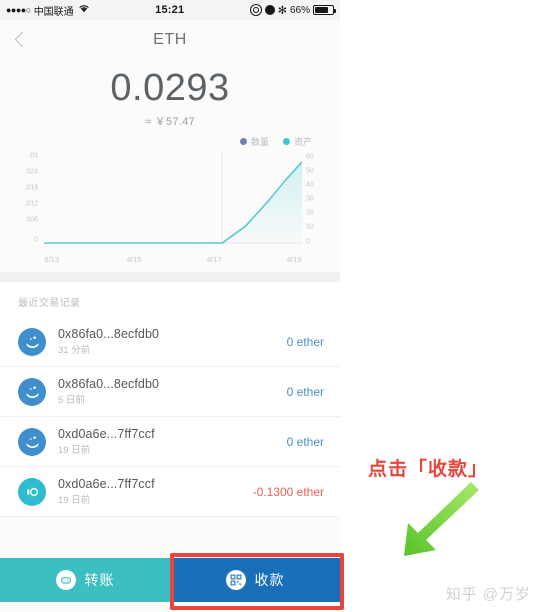 This screenshot has width=545, height=612. Describe the element at coordinates (31, 172) in the screenshot. I see `y-left-tick-1: .024` at that location.